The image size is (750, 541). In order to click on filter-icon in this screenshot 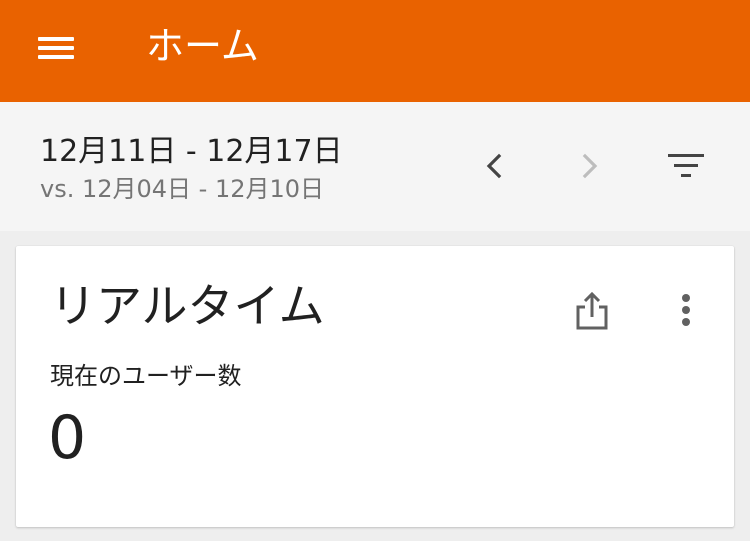, I will do `click(686, 165)`.